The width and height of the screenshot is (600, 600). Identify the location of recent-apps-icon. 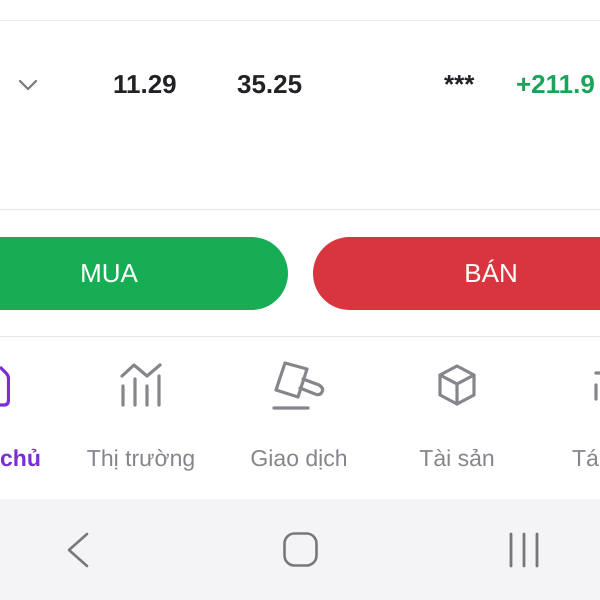
(524, 550).